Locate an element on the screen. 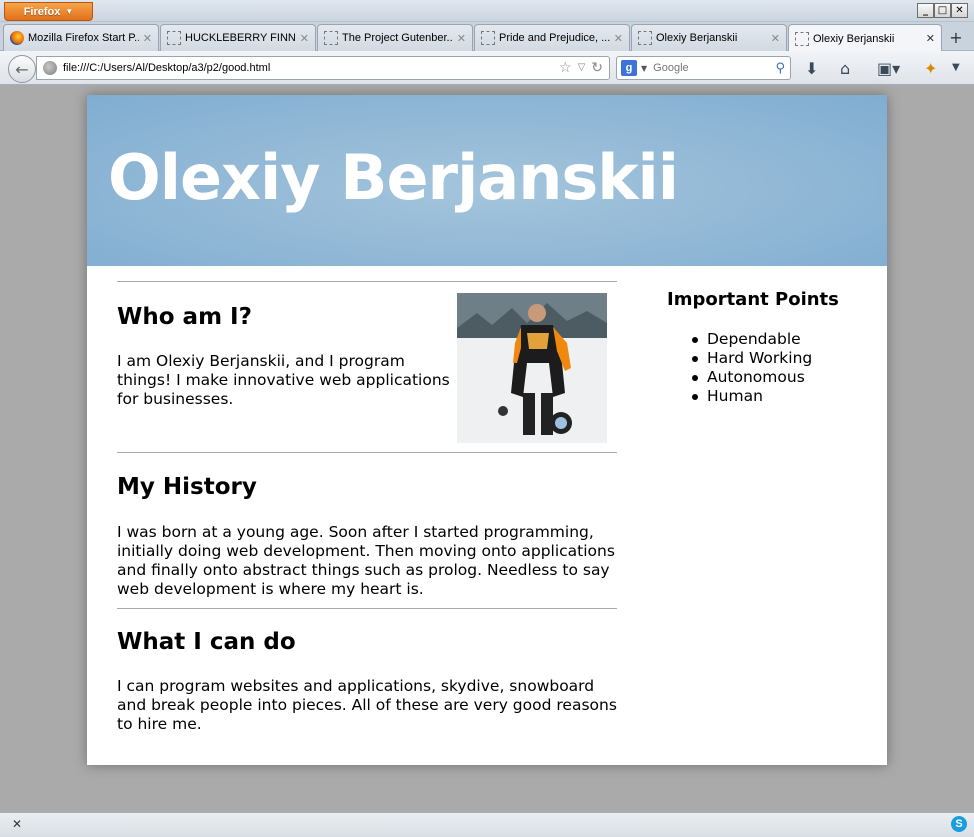 The height and width of the screenshot is (837, 974). tab-olexiy-berjanskii-1: Olexiy Berjanskii ✕ is located at coordinates (709, 37).